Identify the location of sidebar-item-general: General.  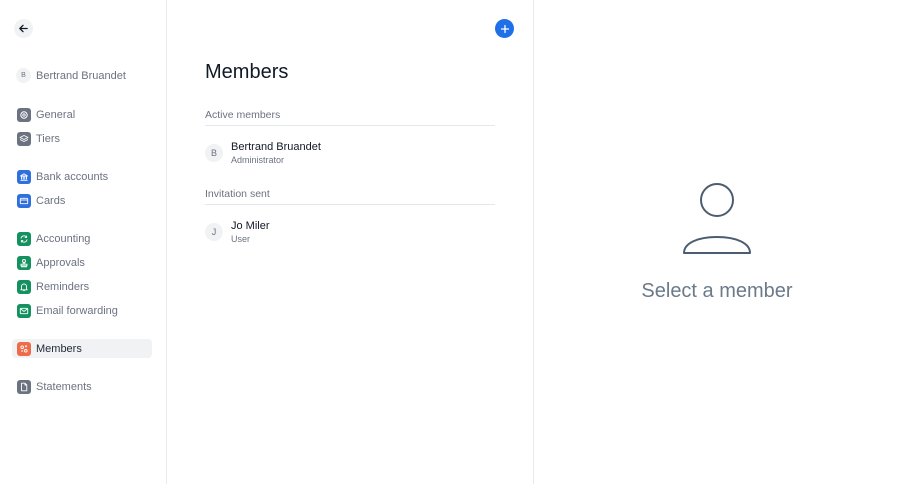
(82, 114).